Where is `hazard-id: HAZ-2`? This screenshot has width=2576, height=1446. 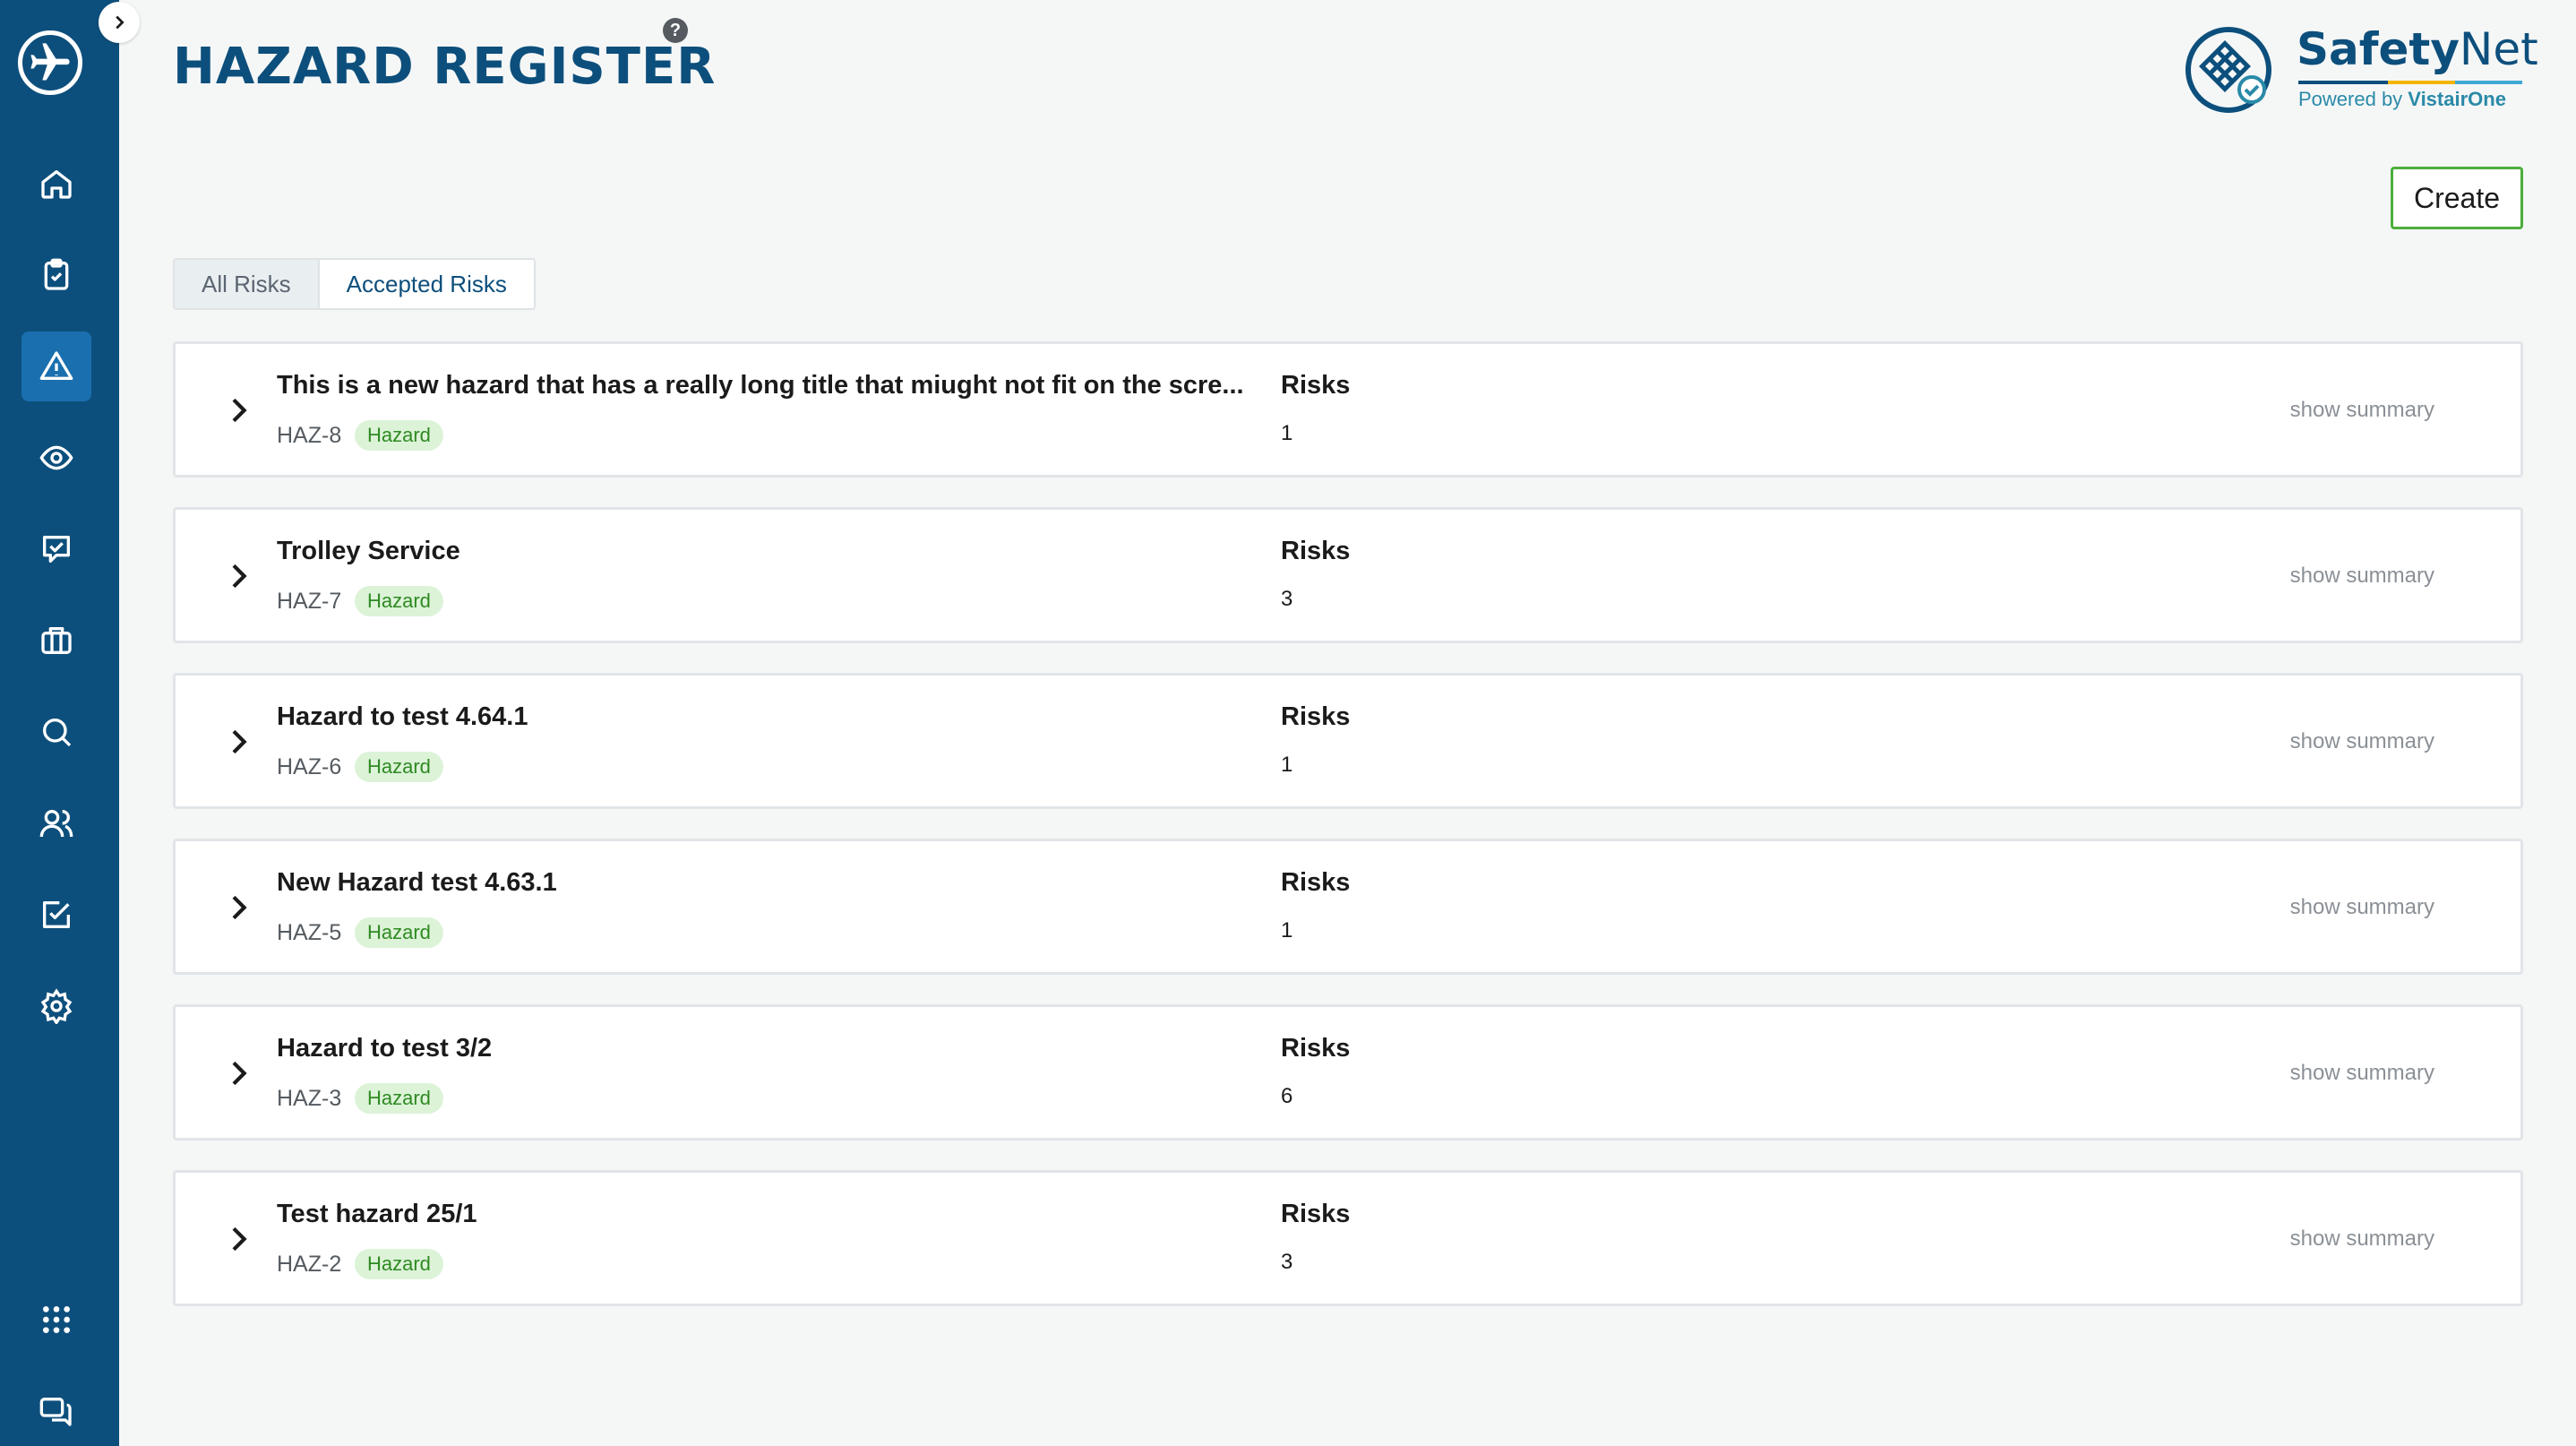 hazard-id: HAZ-2 is located at coordinates (309, 1264).